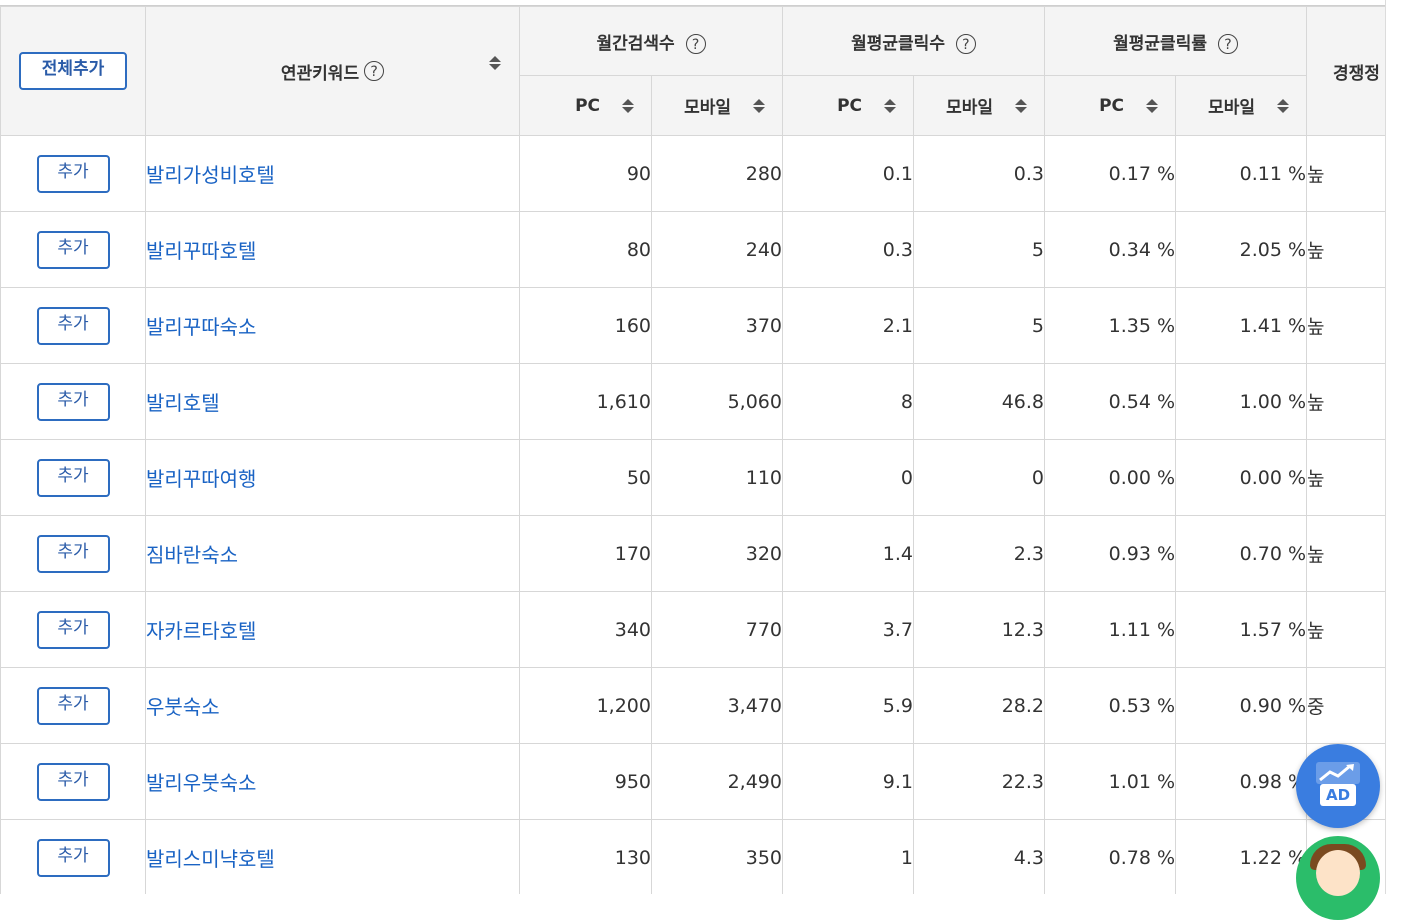  What do you see at coordinates (979, 856) in the screenshot?
I see `click-mobile-cell: 4.3` at bounding box center [979, 856].